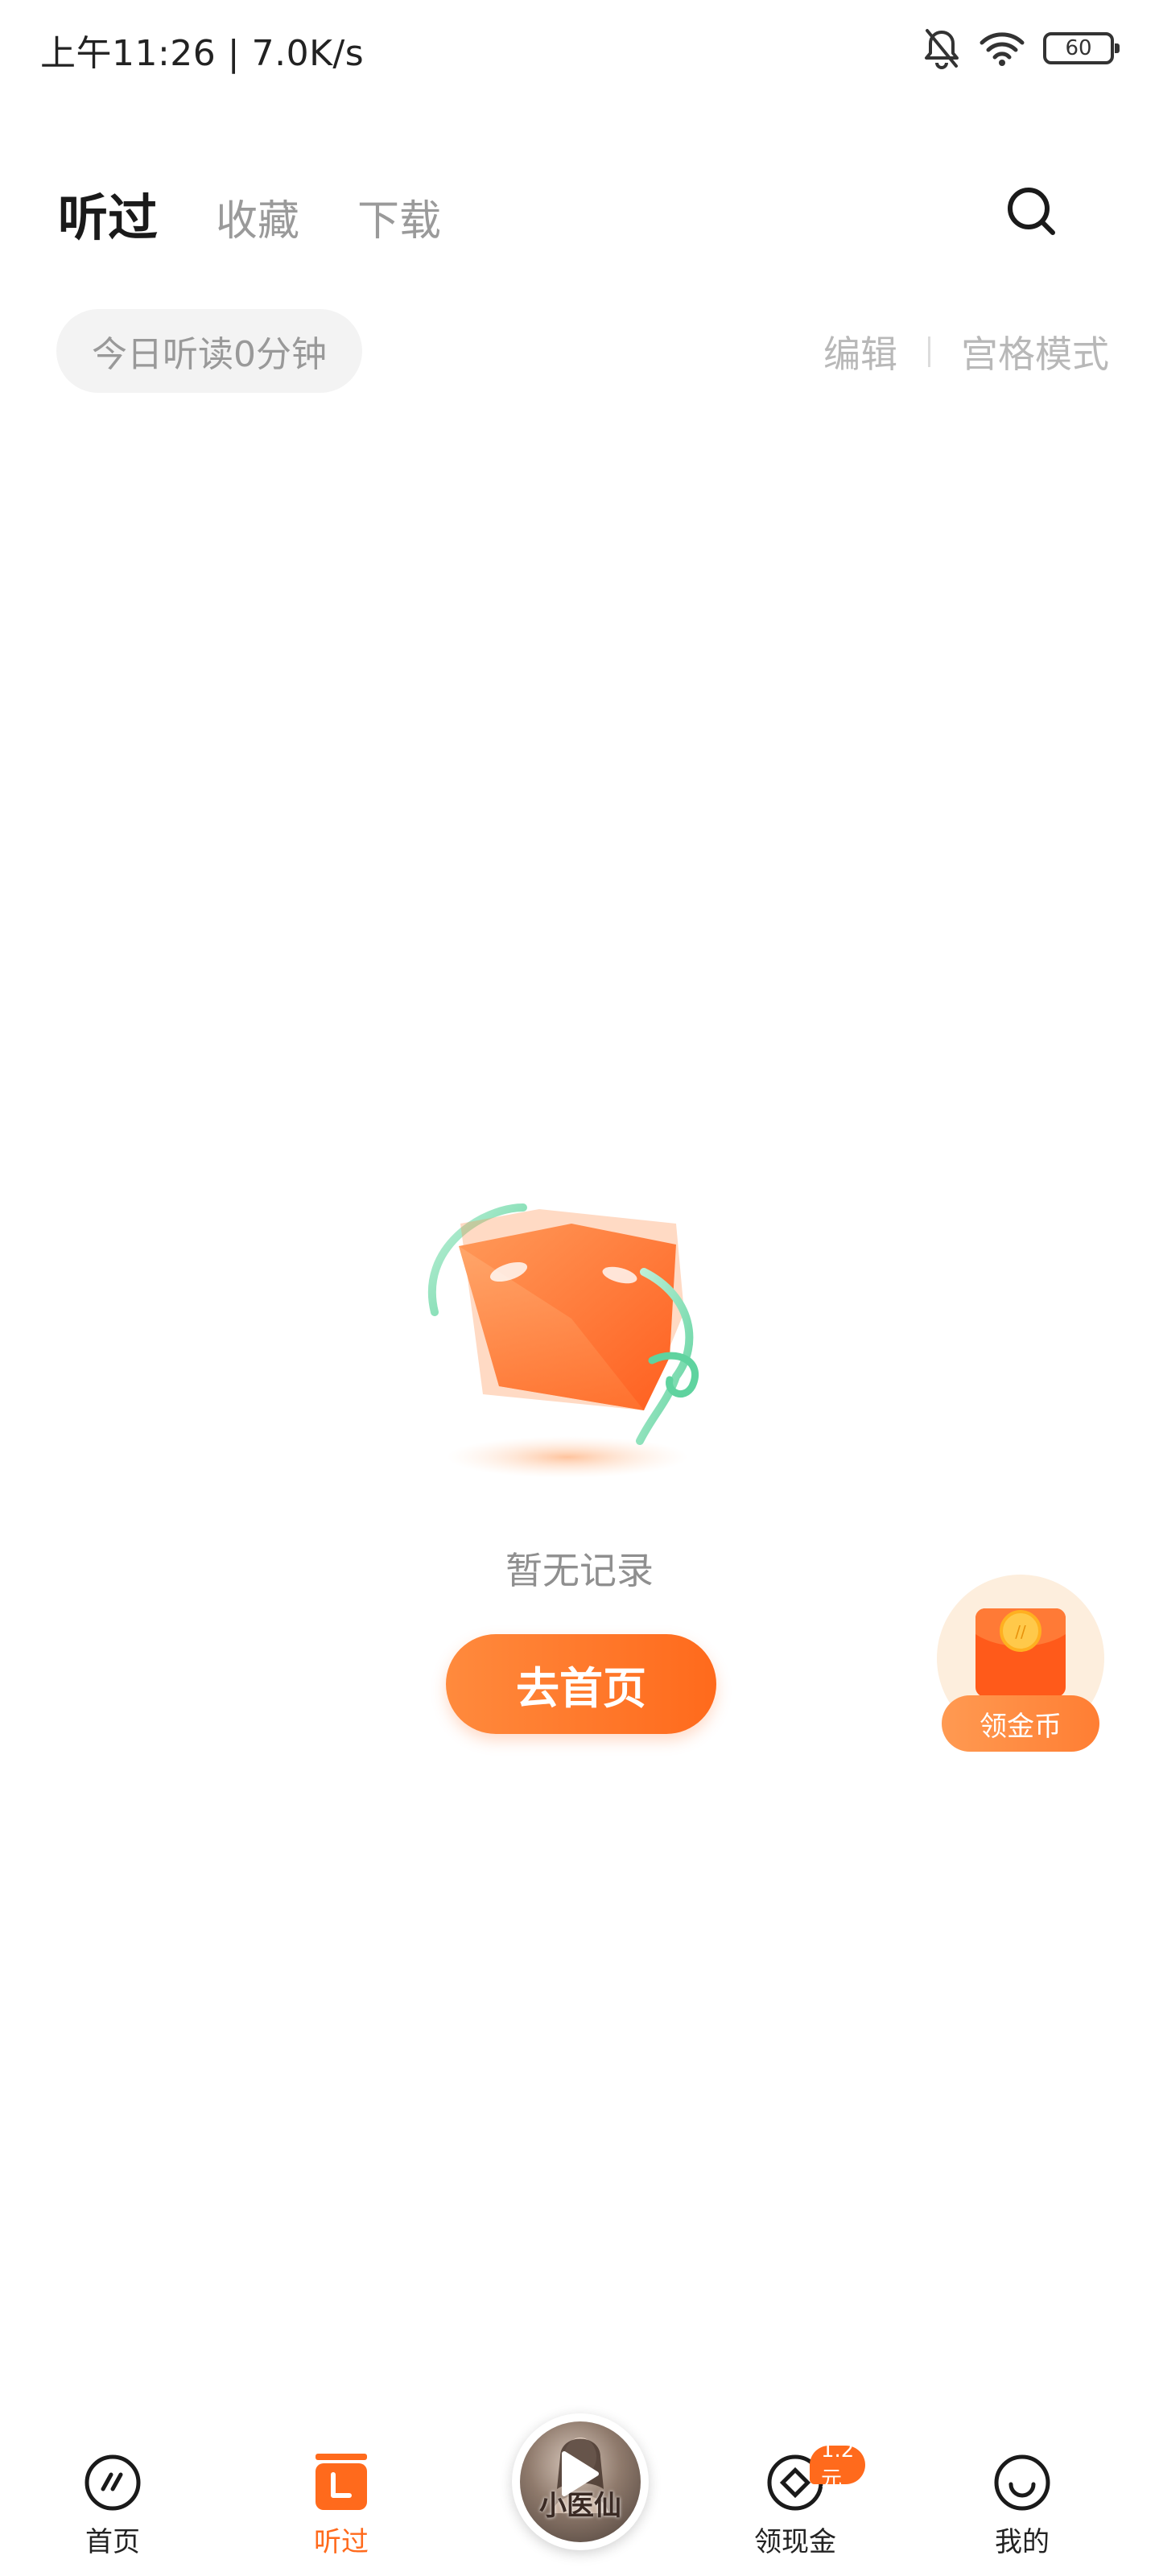  I want to click on list-actions: 编辑 宫格模式, so click(966, 351).